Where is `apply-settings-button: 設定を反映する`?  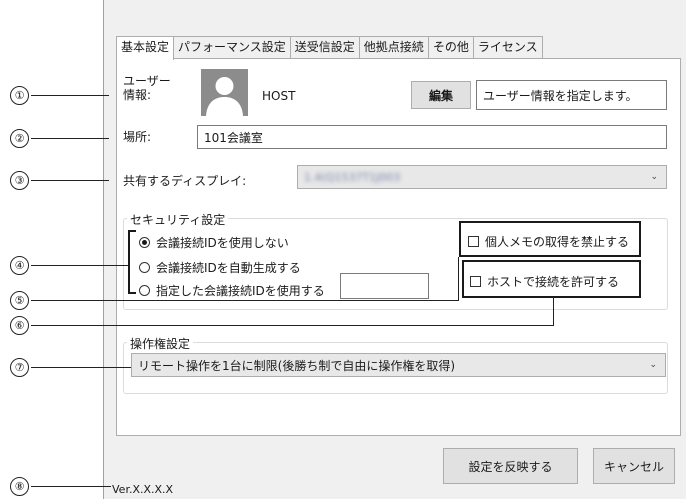 apply-settings-button: 設定を反映する is located at coordinates (510, 466).